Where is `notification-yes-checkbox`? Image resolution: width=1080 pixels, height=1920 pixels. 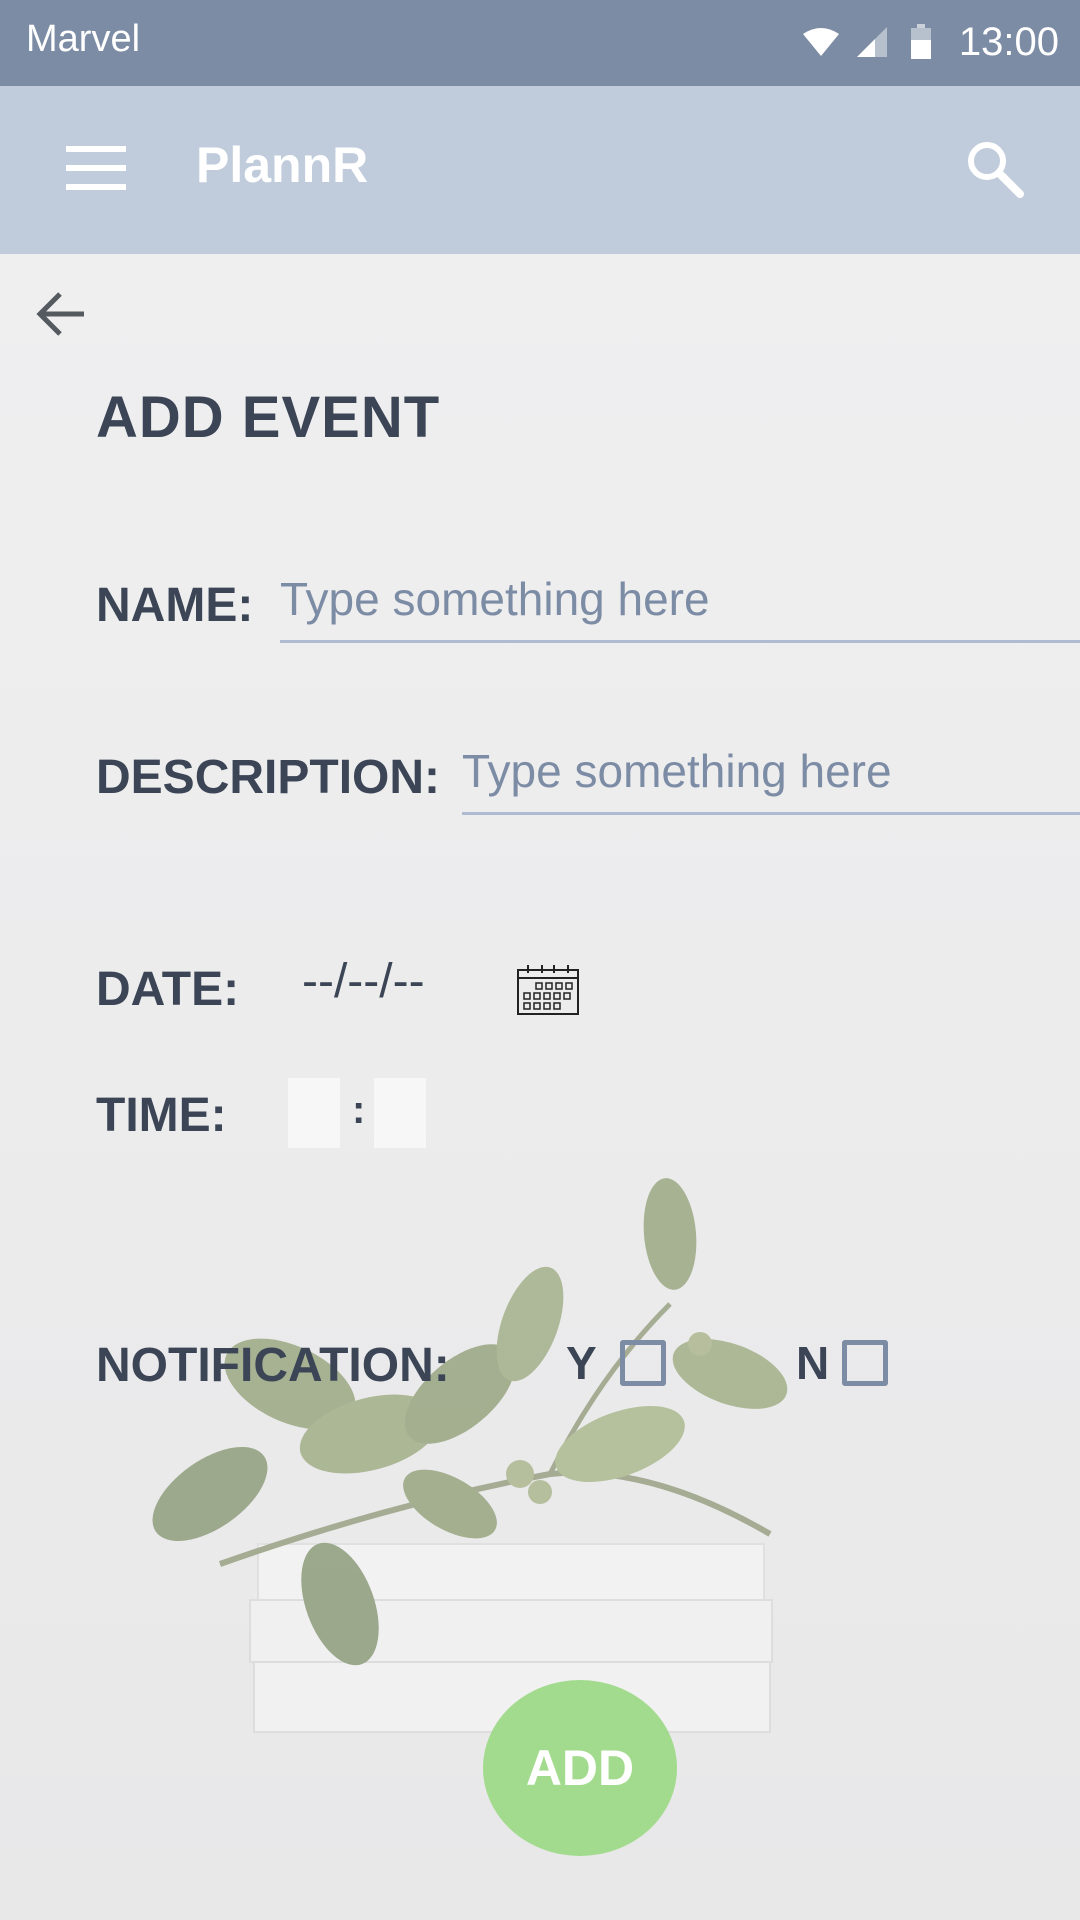 notification-yes-checkbox is located at coordinates (643, 1363).